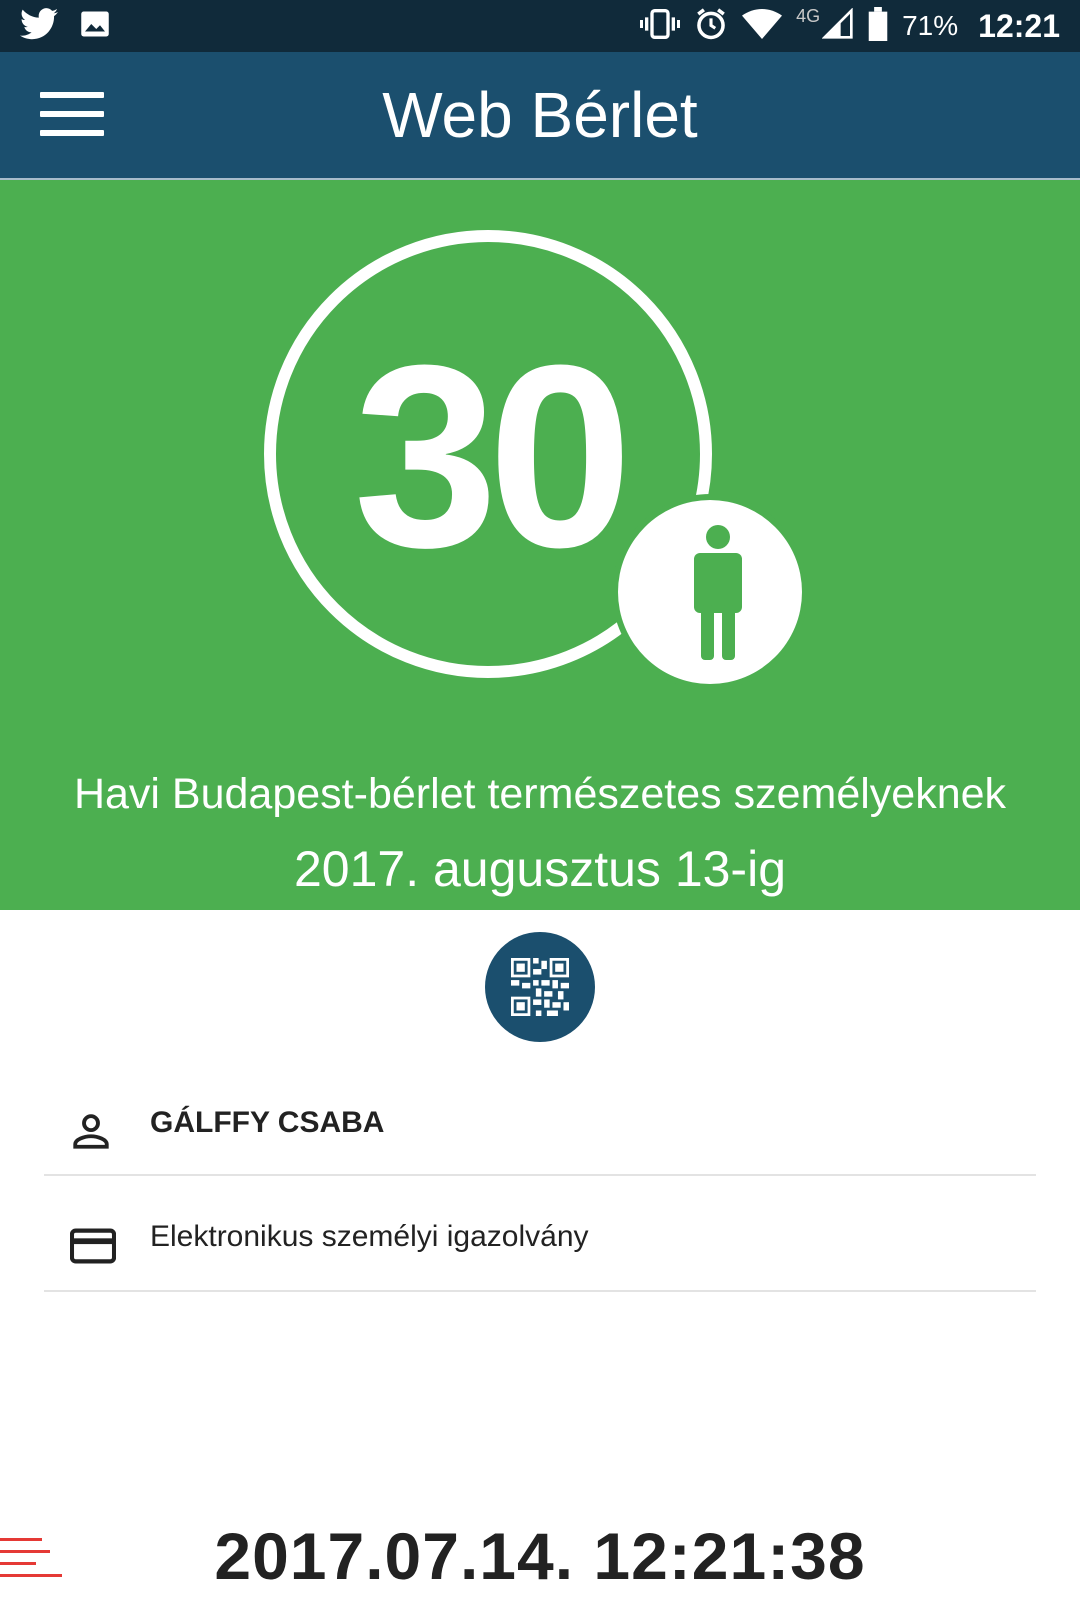  I want to click on status-bar: 4G 71% 12:21, so click(540, 26).